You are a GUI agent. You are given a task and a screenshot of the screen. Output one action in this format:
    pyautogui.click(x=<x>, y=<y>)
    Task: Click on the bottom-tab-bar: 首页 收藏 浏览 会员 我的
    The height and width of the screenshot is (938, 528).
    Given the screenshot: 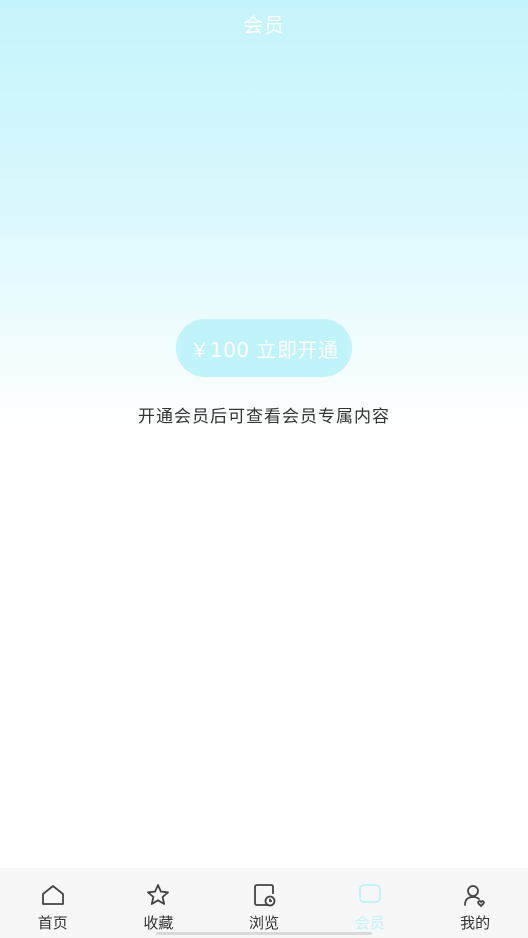 What is the action you would take?
    pyautogui.click(x=264, y=903)
    